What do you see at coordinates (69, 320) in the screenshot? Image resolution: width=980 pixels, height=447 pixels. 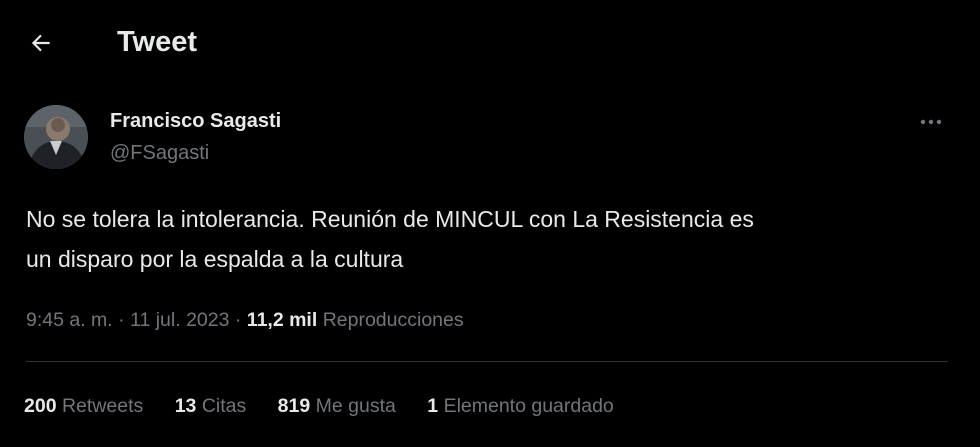 I see `tweet-time: 9:45 a. m.` at bounding box center [69, 320].